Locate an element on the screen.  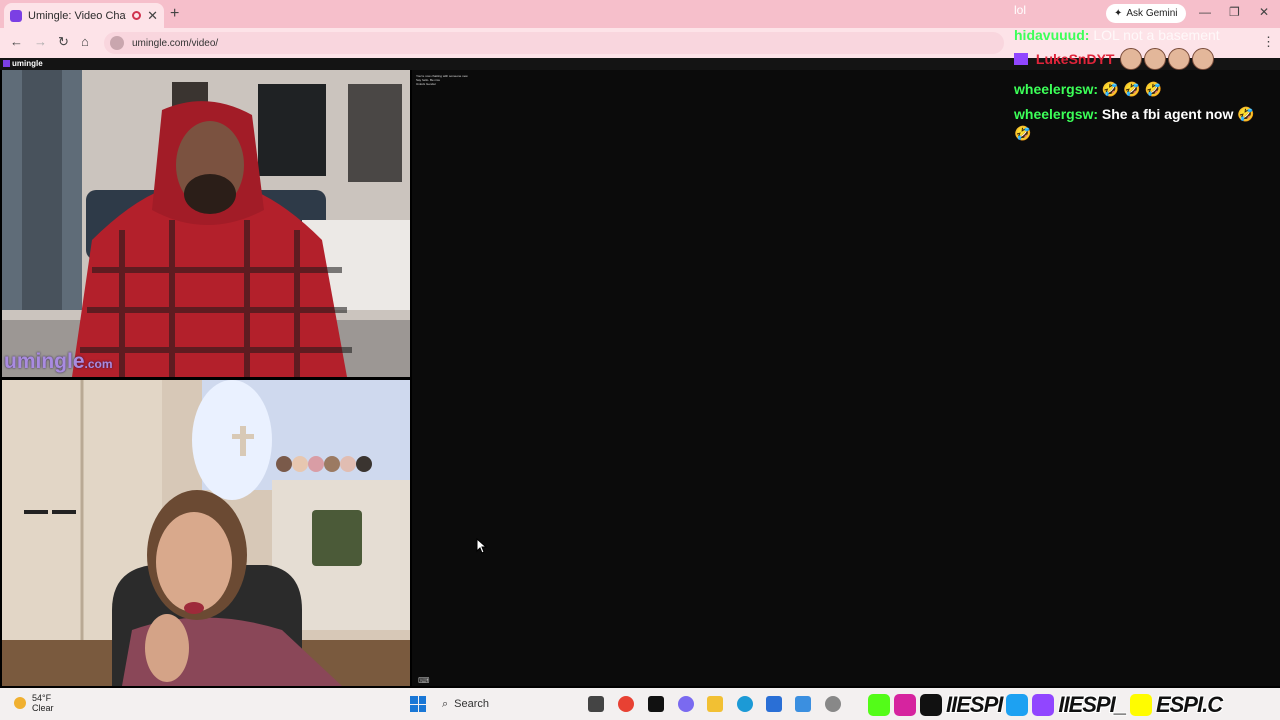
umingle-watermark: umingle.com is located at coordinates (58, 362).